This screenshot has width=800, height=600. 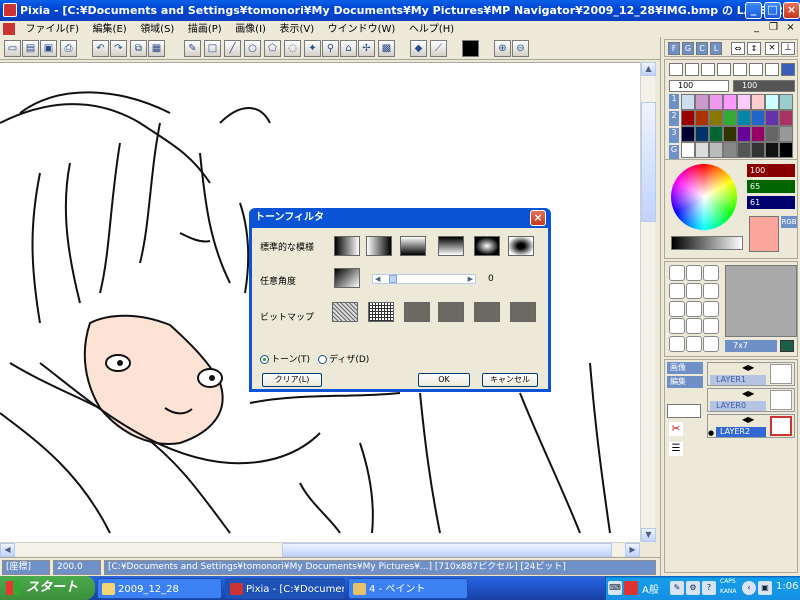 What do you see at coordinates (674, 48) in the screenshot?
I see `tab-f: F` at bounding box center [674, 48].